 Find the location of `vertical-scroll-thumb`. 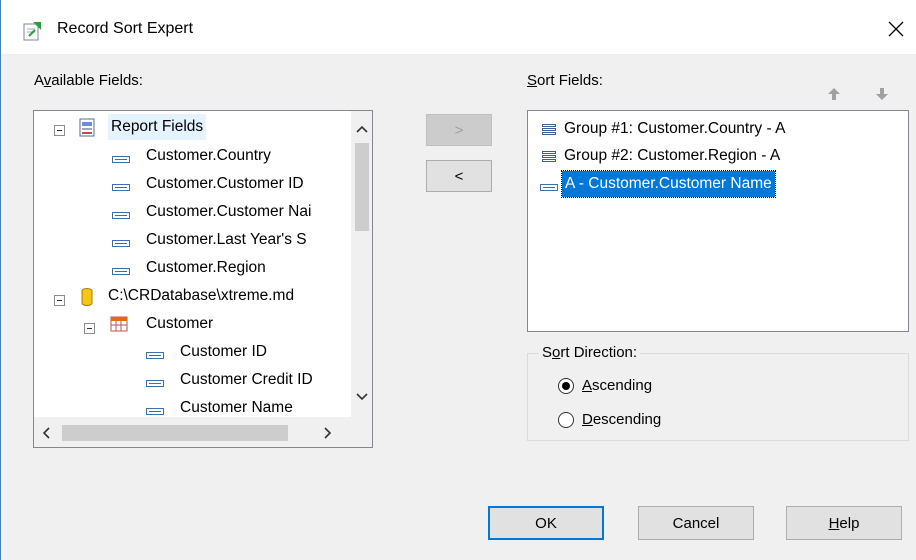

vertical-scroll-thumb is located at coordinates (362, 187).